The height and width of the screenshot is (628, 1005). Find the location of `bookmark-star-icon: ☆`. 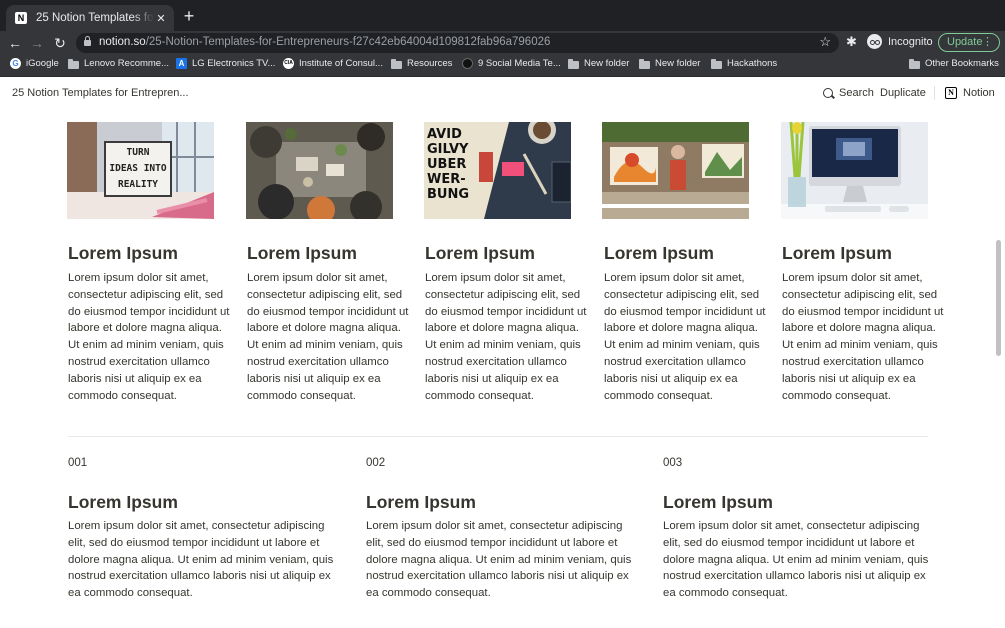

bookmark-star-icon: ☆ is located at coordinates (825, 42).